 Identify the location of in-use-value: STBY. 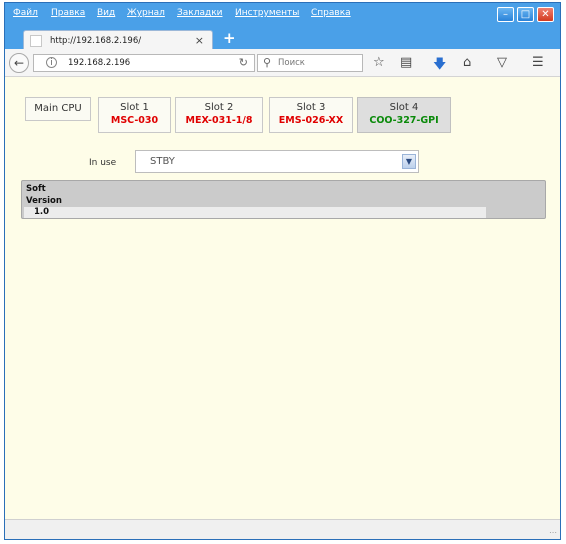
(162, 161).